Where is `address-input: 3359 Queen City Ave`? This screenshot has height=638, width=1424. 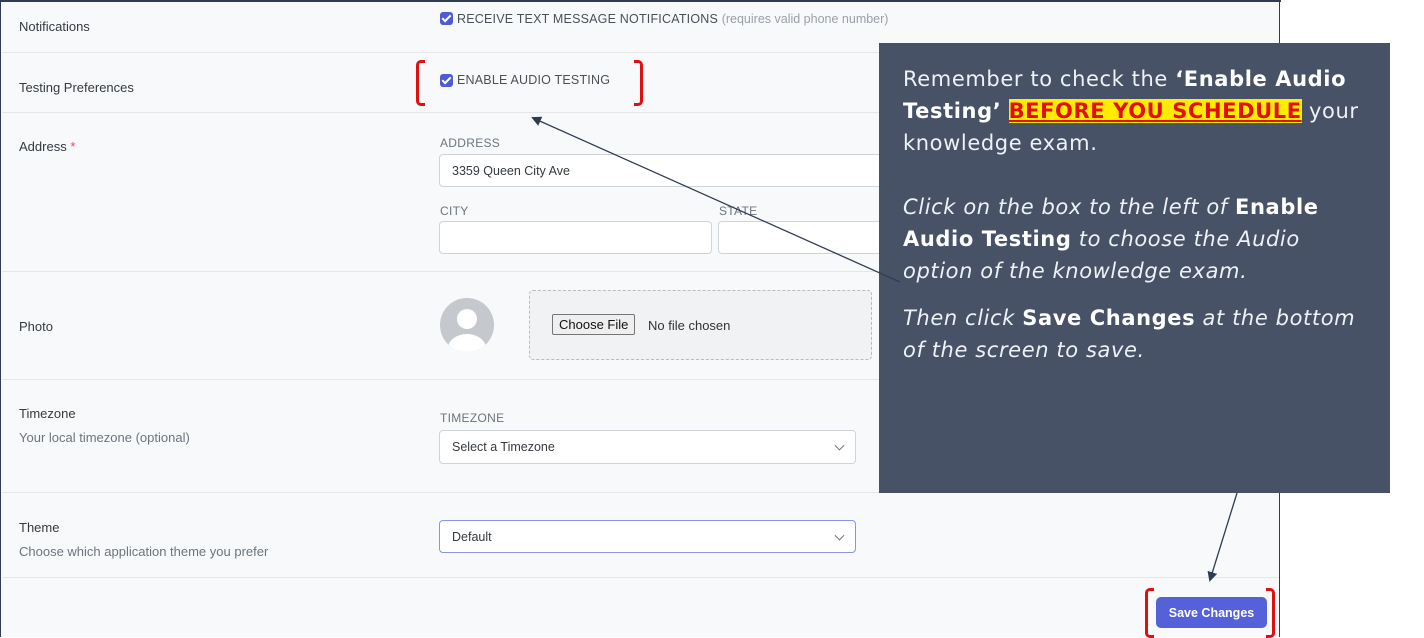 address-input: 3359 Queen City Ave is located at coordinates (666, 170).